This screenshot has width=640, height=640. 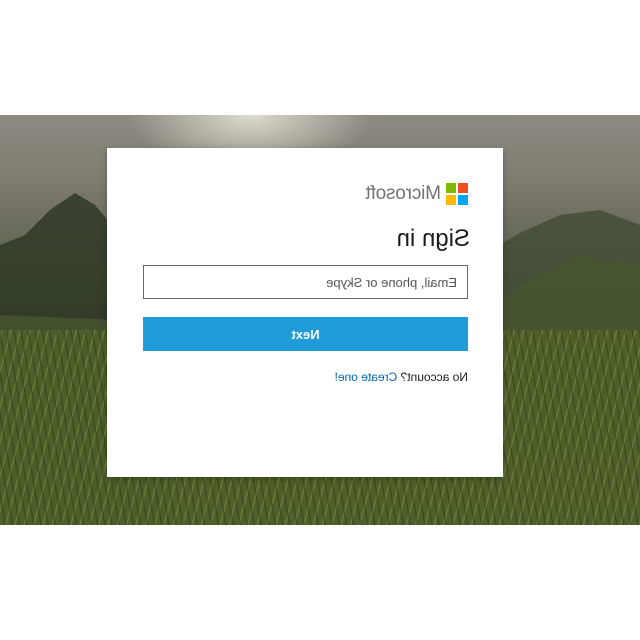 What do you see at coordinates (463, 200) in the screenshot?
I see `logo-blue-square` at bounding box center [463, 200].